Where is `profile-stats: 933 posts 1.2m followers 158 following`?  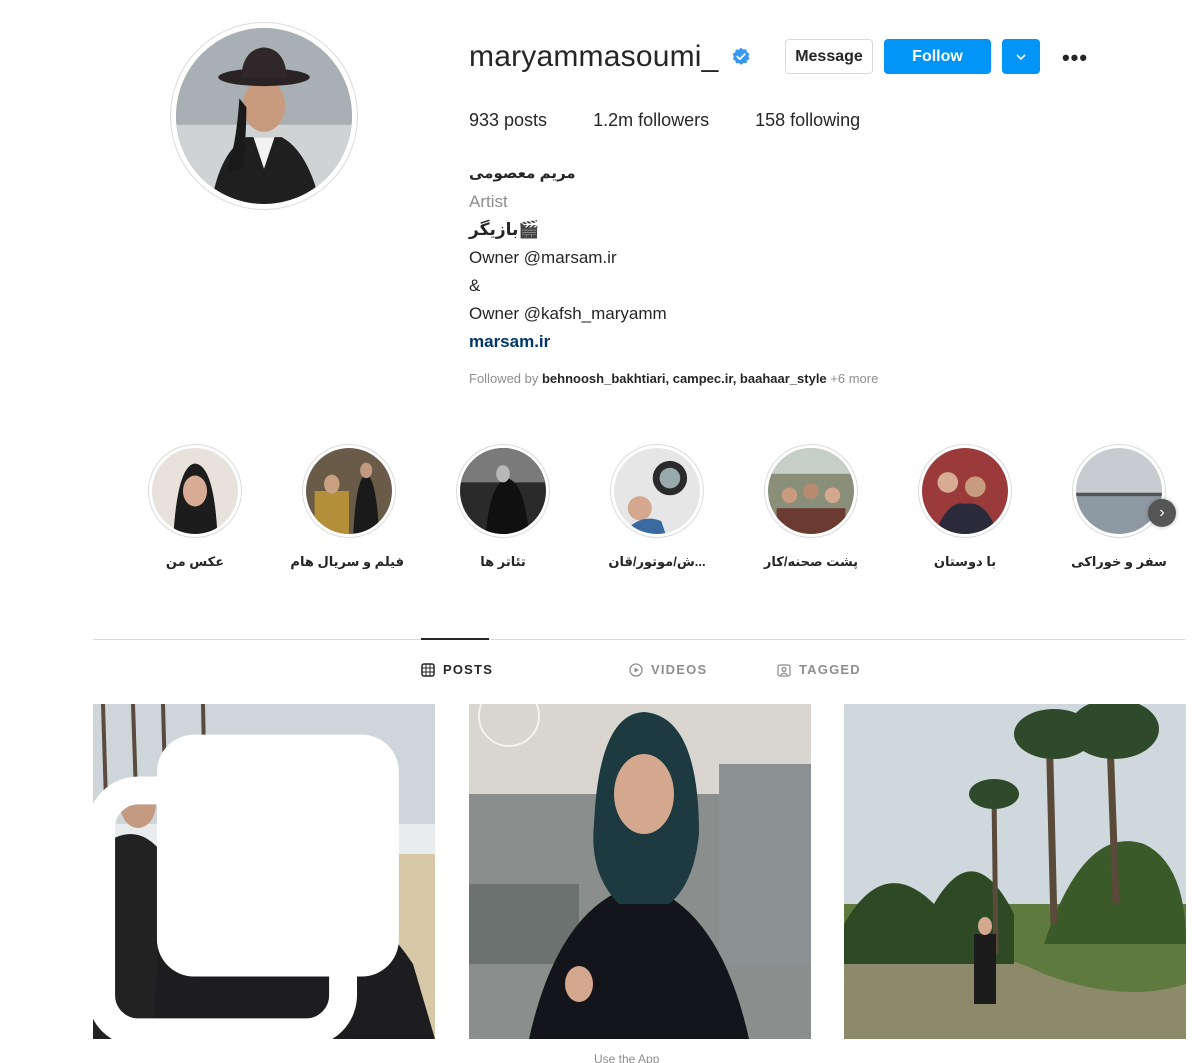
profile-stats: 933 posts 1.2m followers 158 following is located at coordinates (687, 120).